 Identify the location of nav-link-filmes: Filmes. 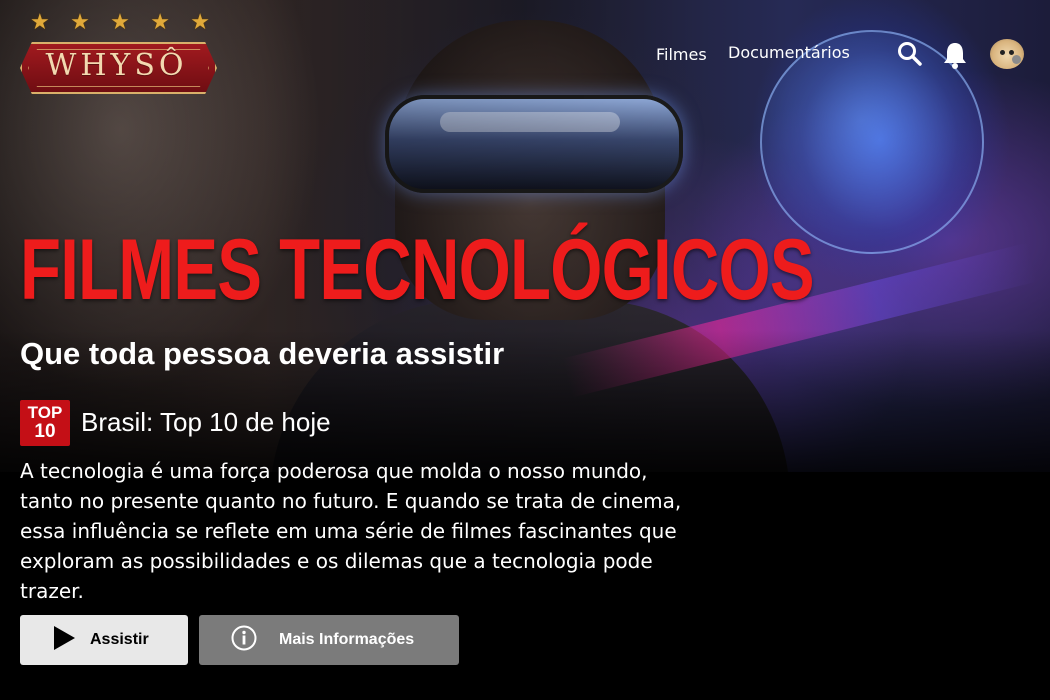
(681, 54).